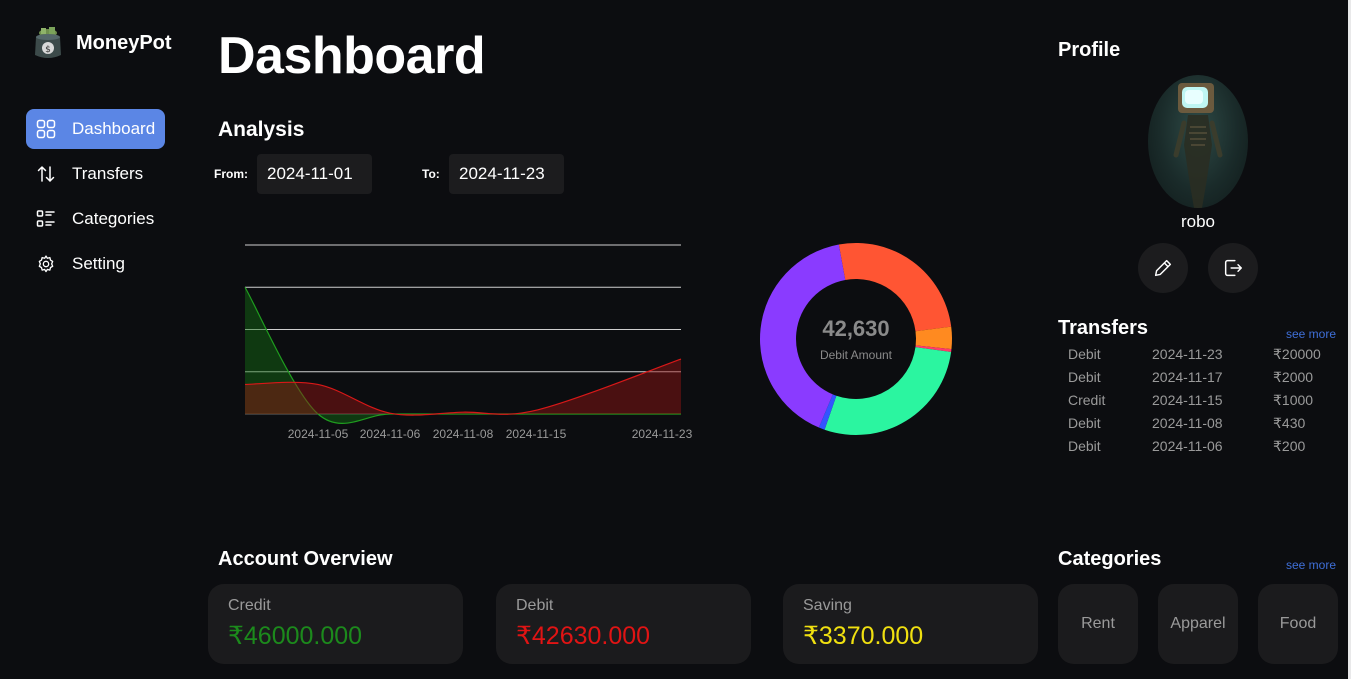 The image size is (1351, 679). Describe the element at coordinates (390, 434) in the screenshot. I see `x-tick-label: 2024-11-06` at that location.